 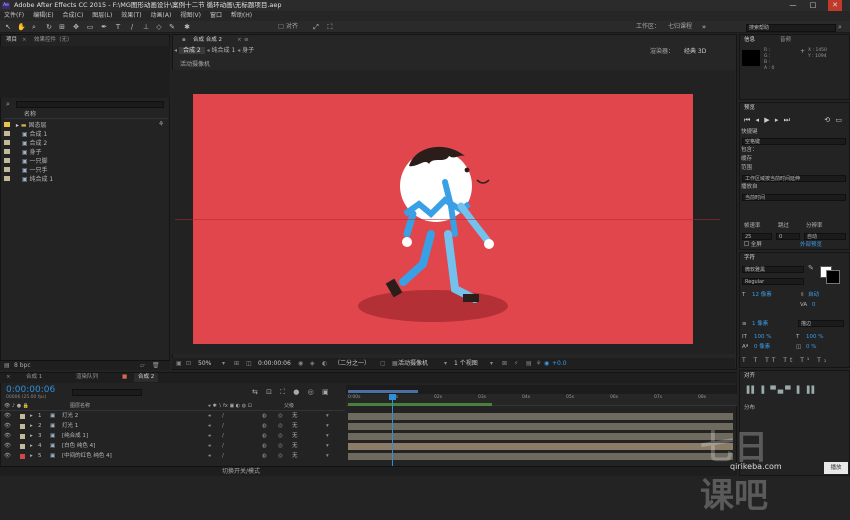 I want to click on layer-name: [中间的红色 纯色 4], so click(x=87, y=456).